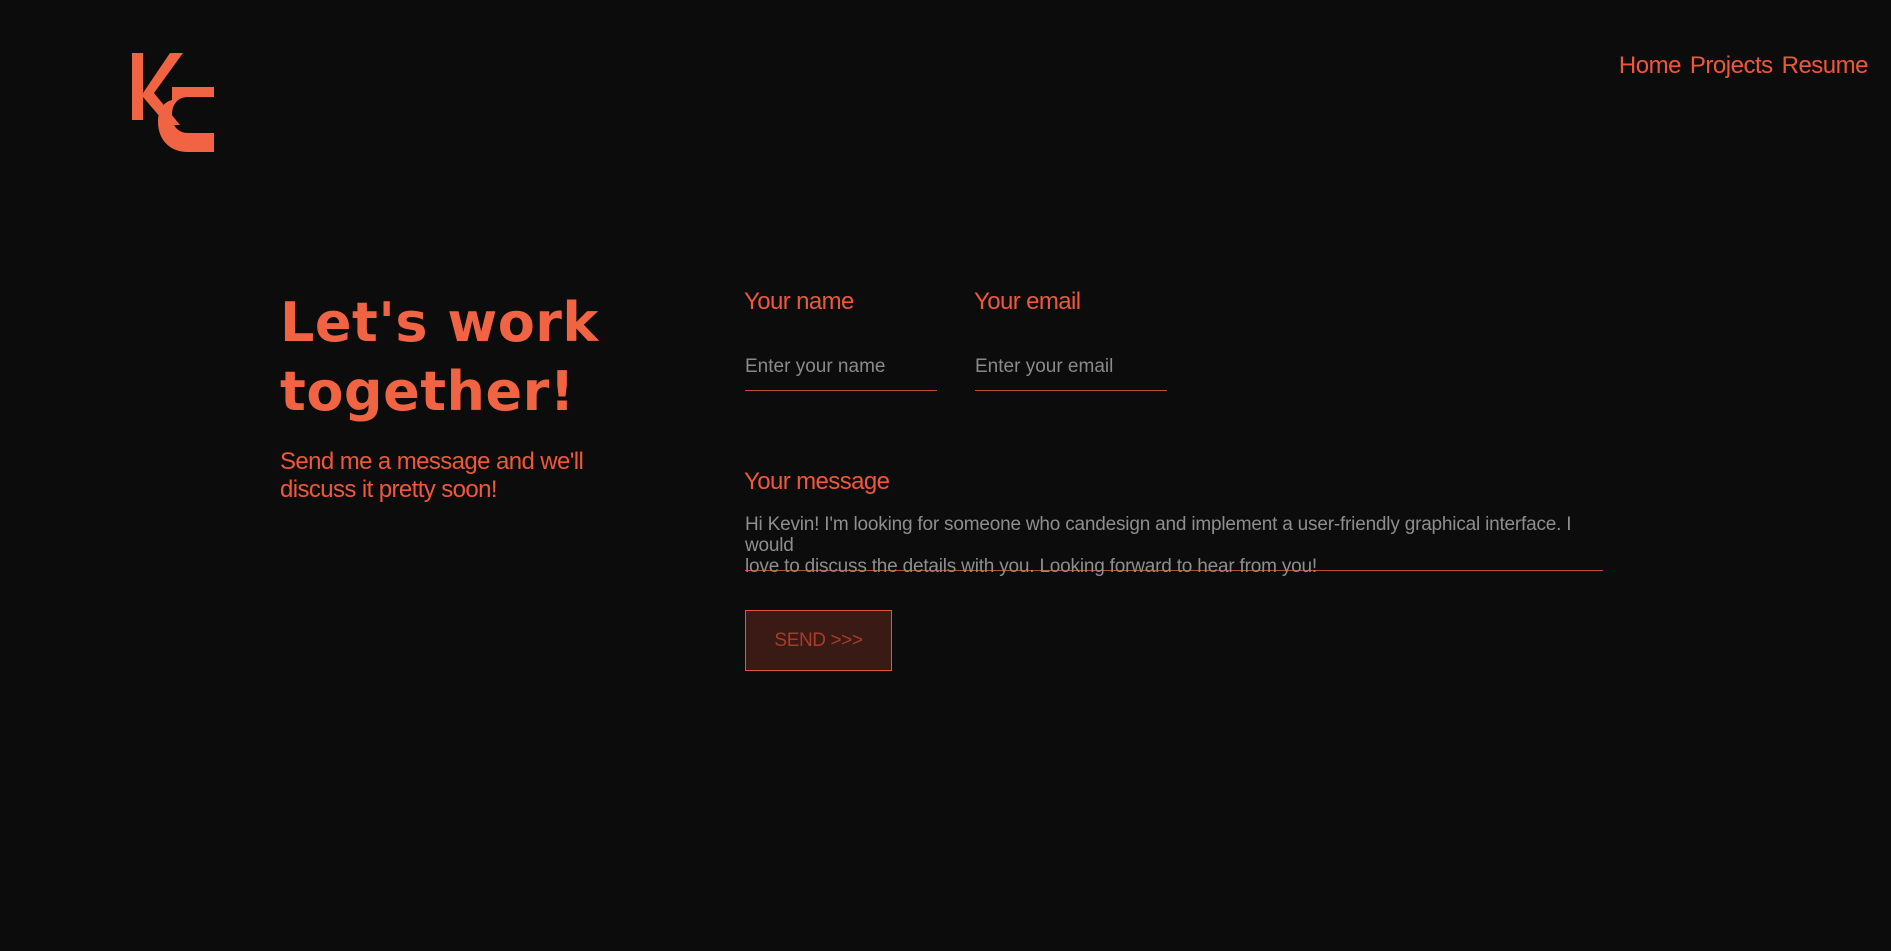  Describe the element at coordinates (818, 640) in the screenshot. I see `send-button: SEND >>>` at that location.